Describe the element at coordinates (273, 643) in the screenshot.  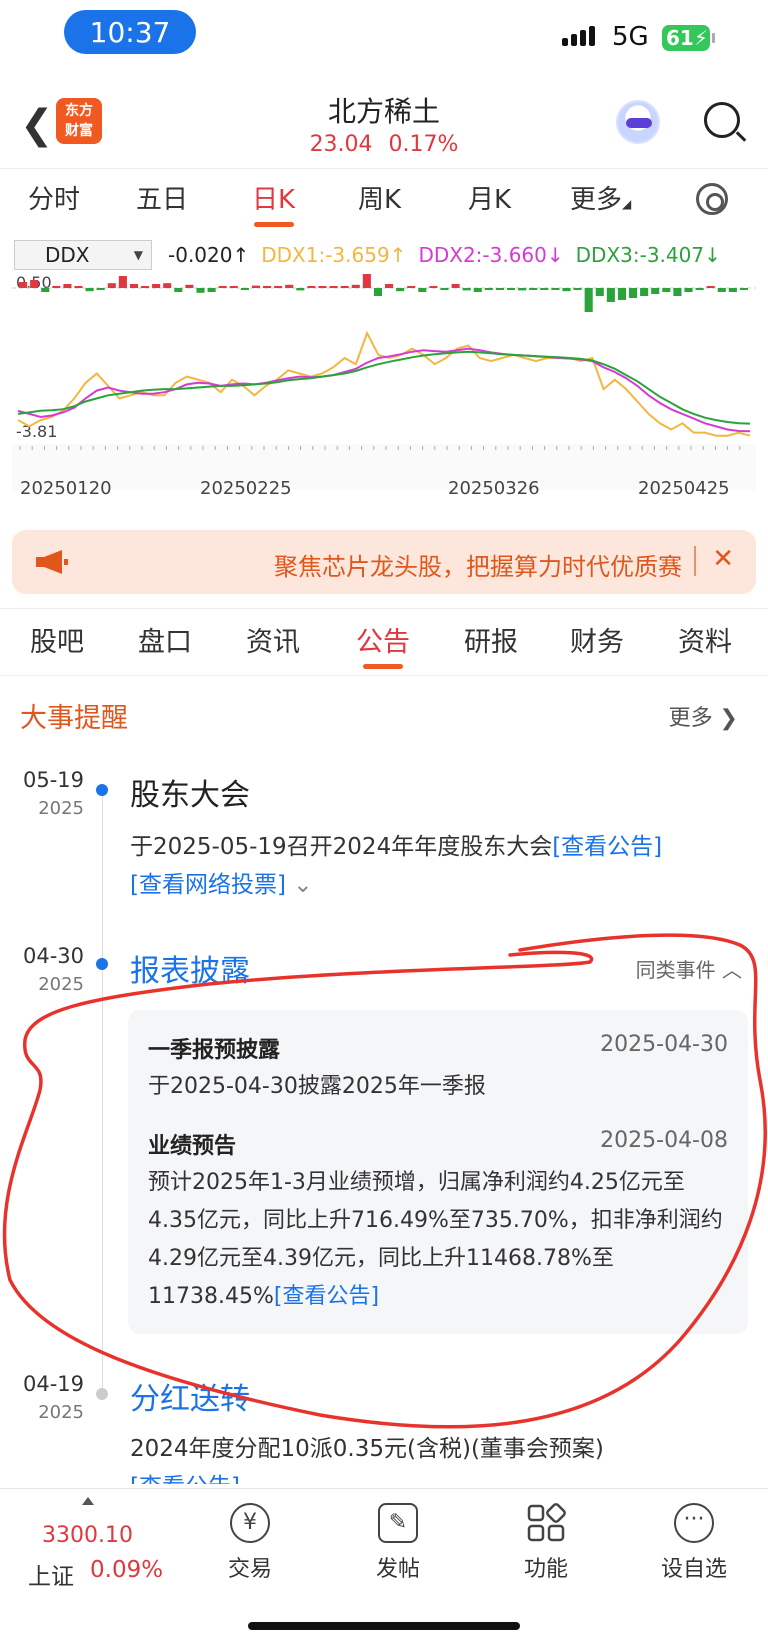
I see `tab-news: 资讯` at that location.